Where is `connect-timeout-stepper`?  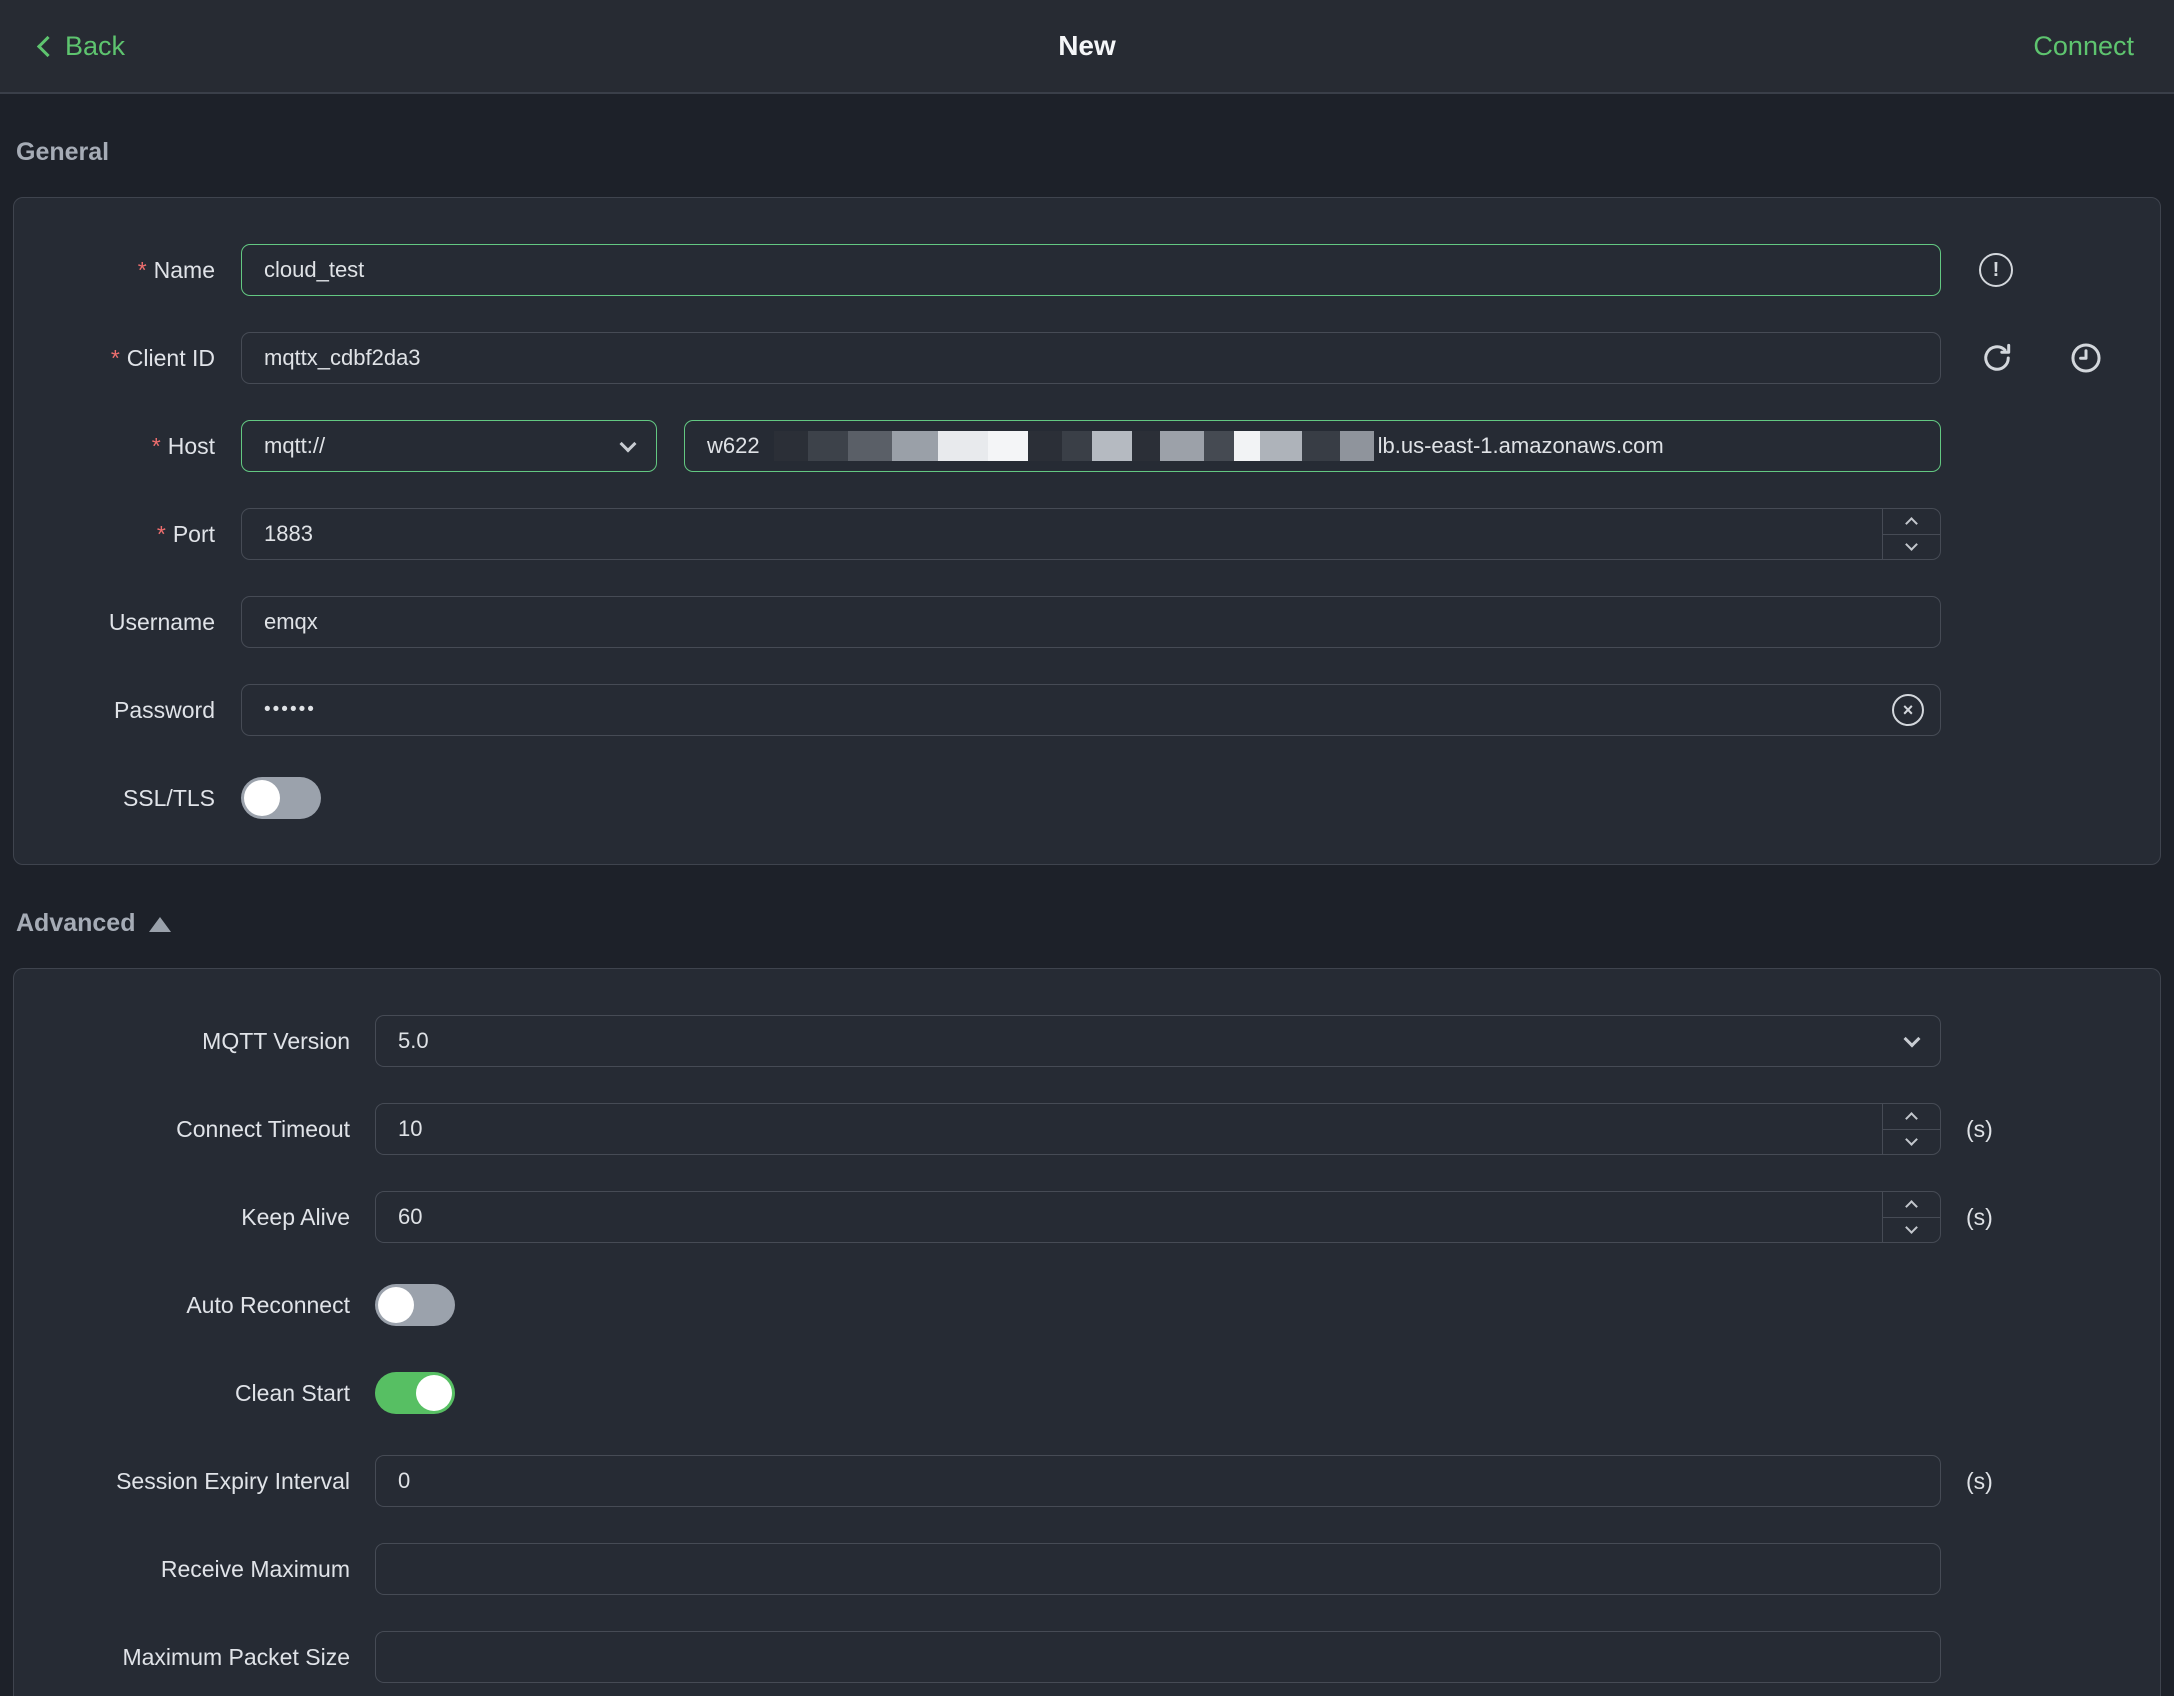 connect-timeout-stepper is located at coordinates (1911, 1129).